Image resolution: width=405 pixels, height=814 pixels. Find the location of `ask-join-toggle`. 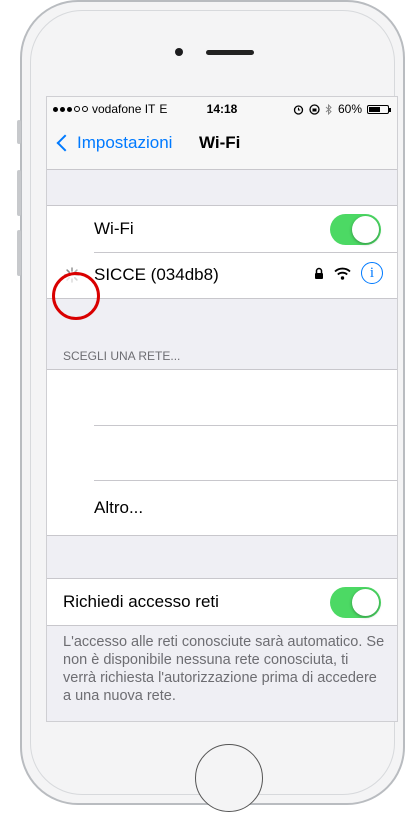

ask-join-toggle is located at coordinates (355, 602).